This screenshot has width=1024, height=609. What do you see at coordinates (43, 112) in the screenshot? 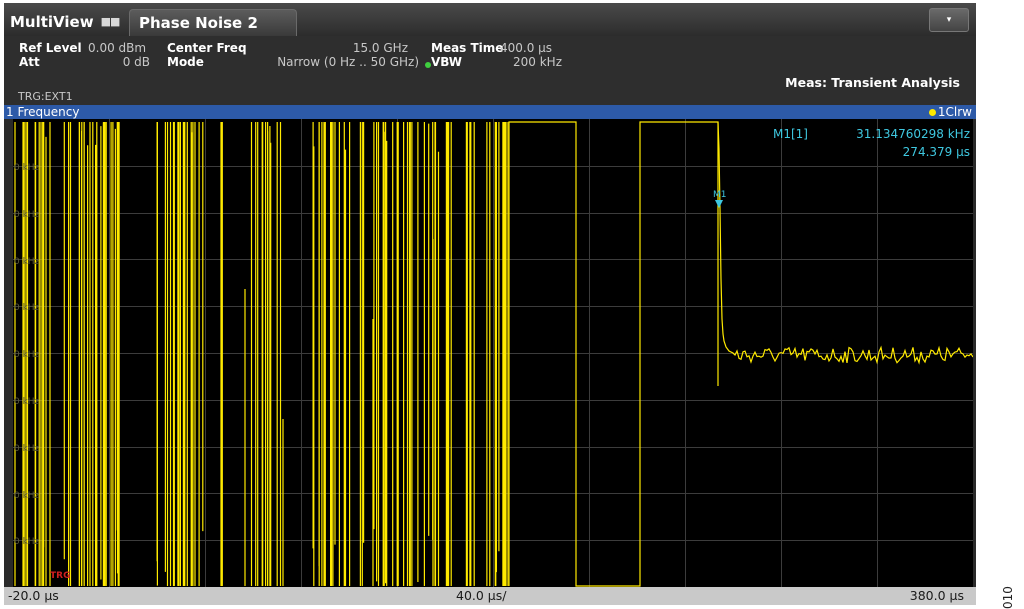
I see `window-title: 1 Frequency` at bounding box center [43, 112].